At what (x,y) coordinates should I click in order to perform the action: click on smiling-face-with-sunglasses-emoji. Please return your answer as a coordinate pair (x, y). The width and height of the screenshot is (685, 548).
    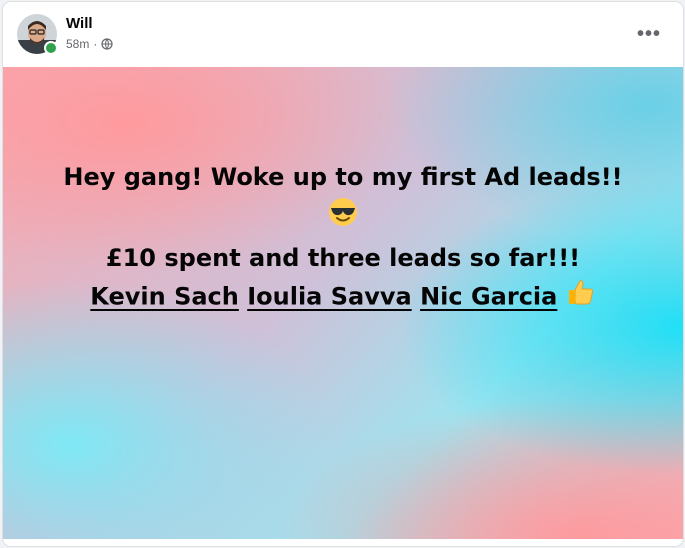
    Looking at the image, I should click on (343, 217).